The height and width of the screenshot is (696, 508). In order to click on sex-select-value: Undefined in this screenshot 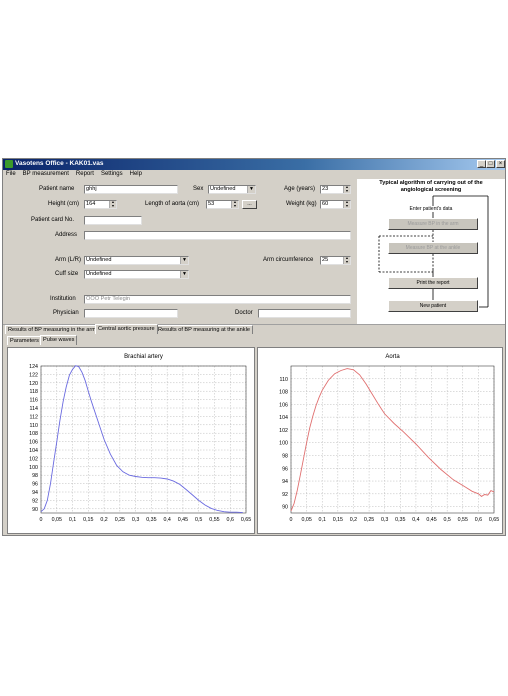, I will do `click(223, 189)`.